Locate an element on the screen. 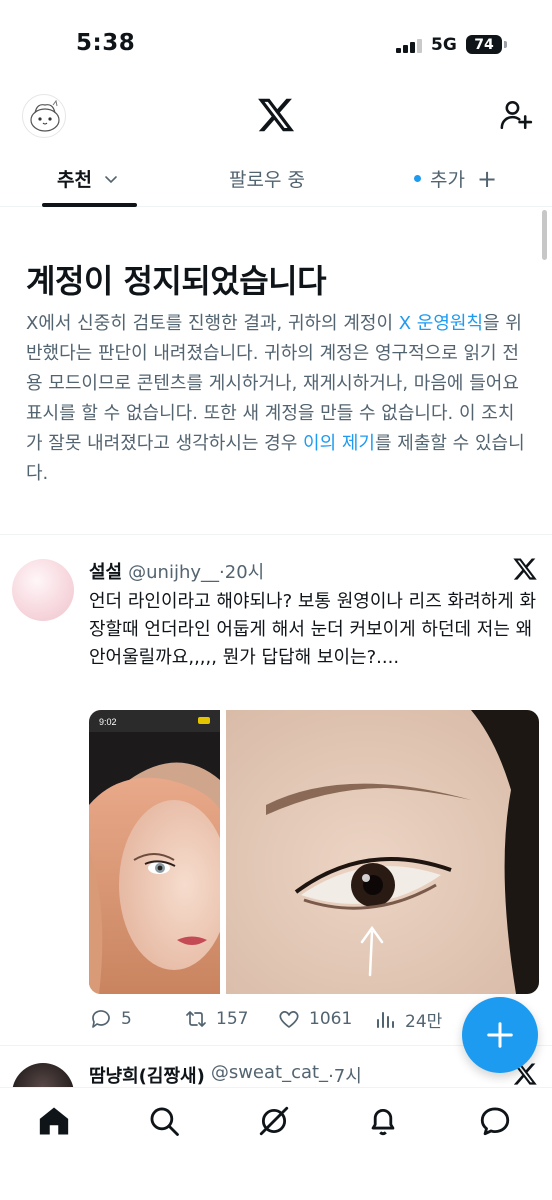  active-tab-indicator is located at coordinates (89, 205).